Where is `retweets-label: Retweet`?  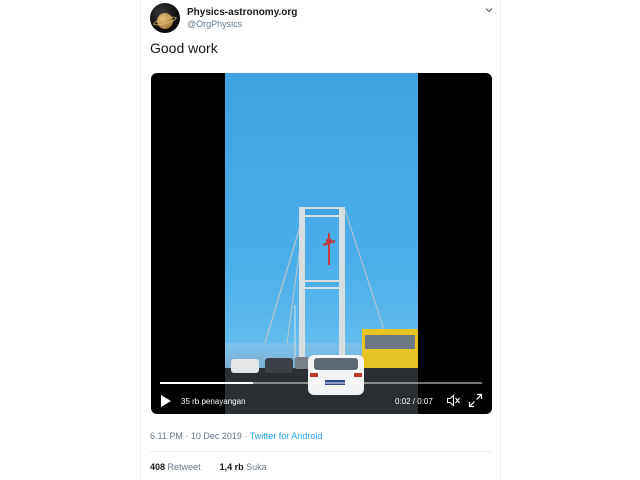 retweets-label: Retweet is located at coordinates (184, 467).